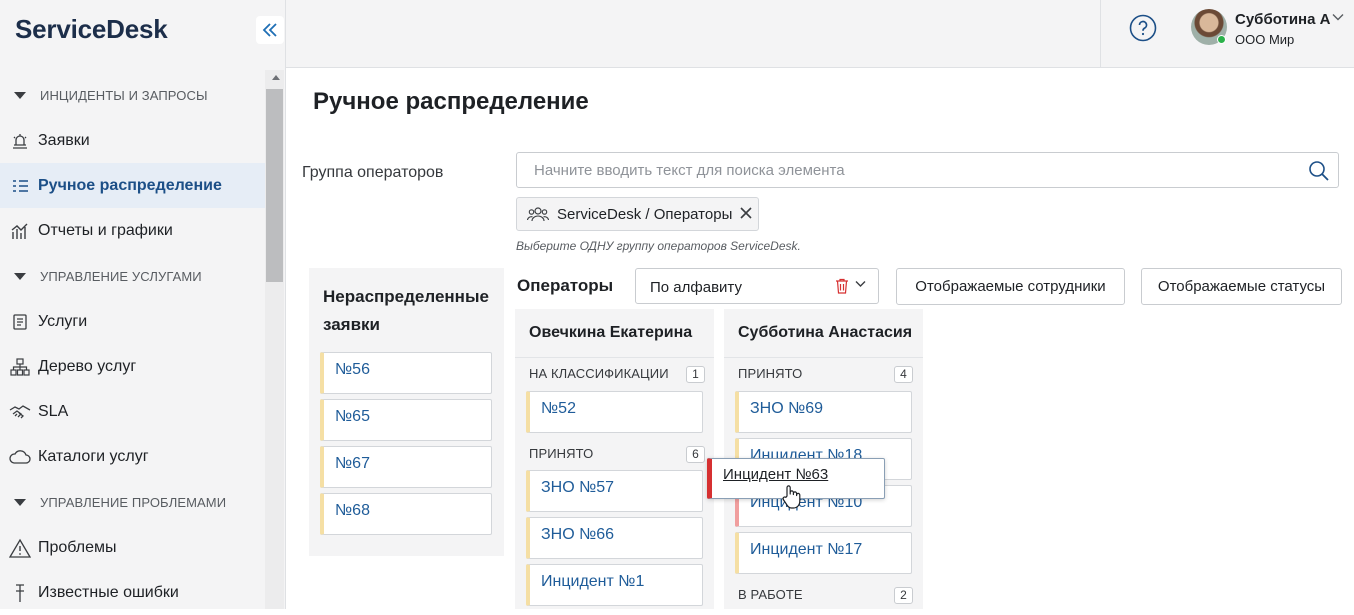 The image size is (1354, 615). Describe the element at coordinates (823, 412) in the screenshot. I see `ticket-card: ЗНО №69` at that location.